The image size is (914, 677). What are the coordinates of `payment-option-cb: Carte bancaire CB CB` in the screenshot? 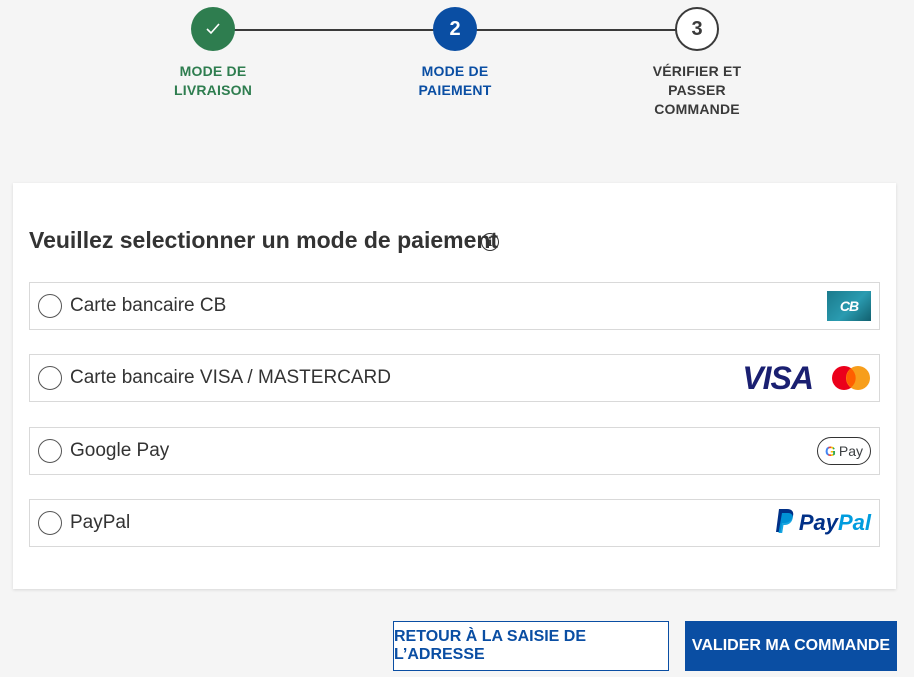 It's located at (454, 306).